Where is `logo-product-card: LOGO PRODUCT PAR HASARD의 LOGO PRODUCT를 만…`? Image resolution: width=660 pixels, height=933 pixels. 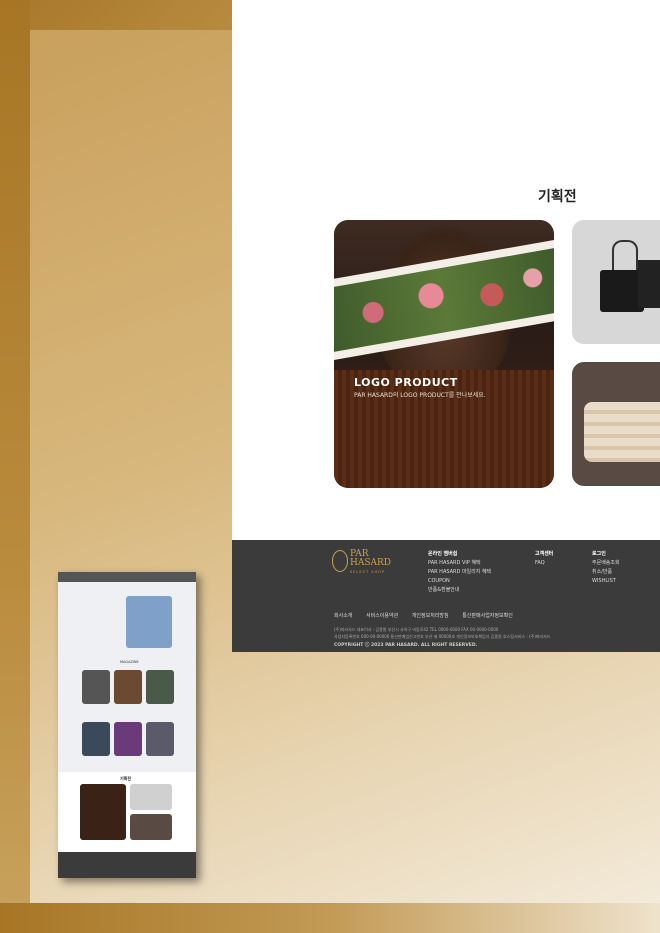
logo-product-card: LOGO PRODUCT PAR HASARD의 LOGO PRODUCT를 만… is located at coordinates (444, 354).